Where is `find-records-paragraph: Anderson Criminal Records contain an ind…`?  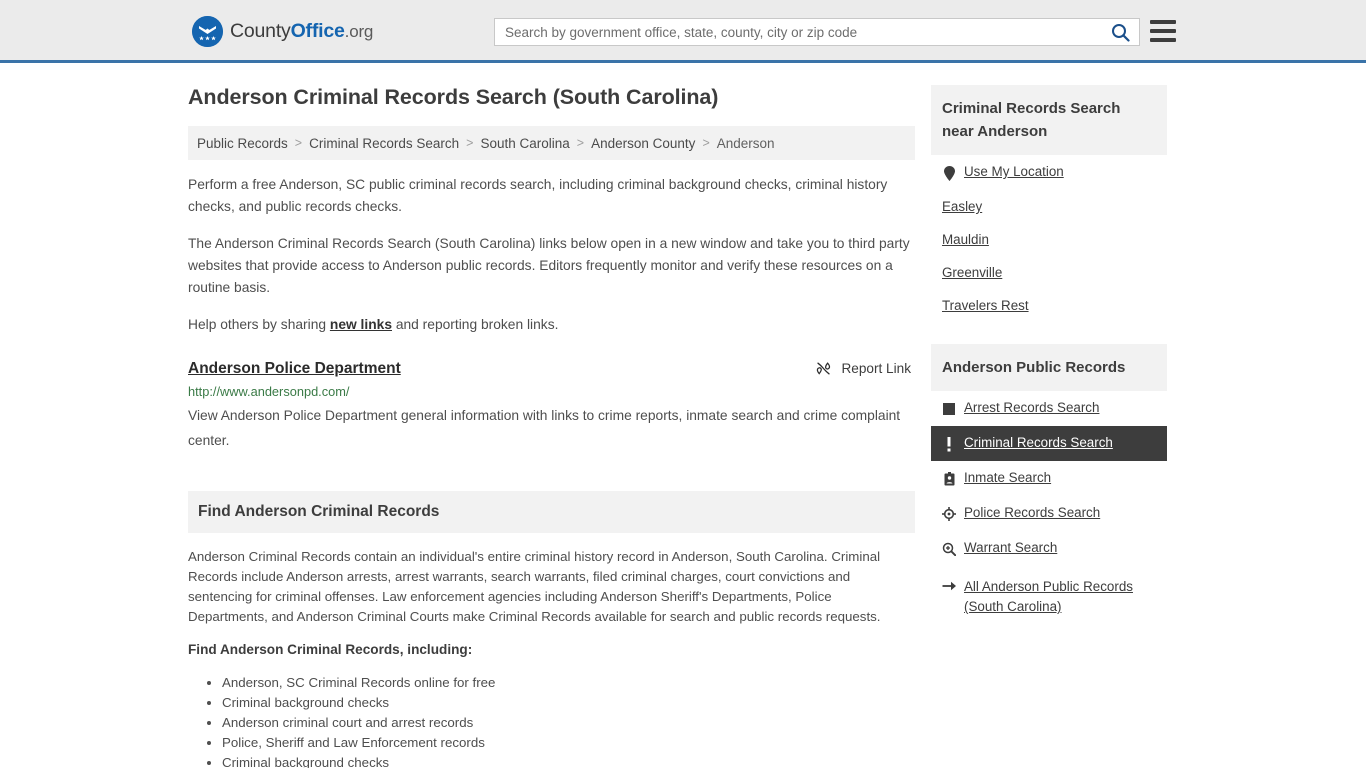 find-records-paragraph: Anderson Criminal Records contain an ind… is located at coordinates (534, 586).